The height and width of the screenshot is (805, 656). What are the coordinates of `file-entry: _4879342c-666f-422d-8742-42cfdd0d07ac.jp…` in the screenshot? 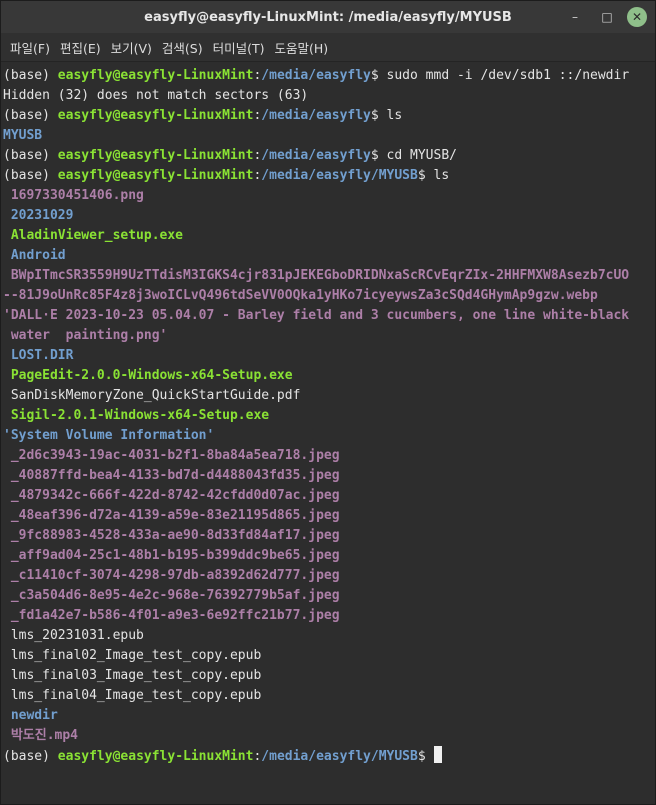 It's located at (171, 495).